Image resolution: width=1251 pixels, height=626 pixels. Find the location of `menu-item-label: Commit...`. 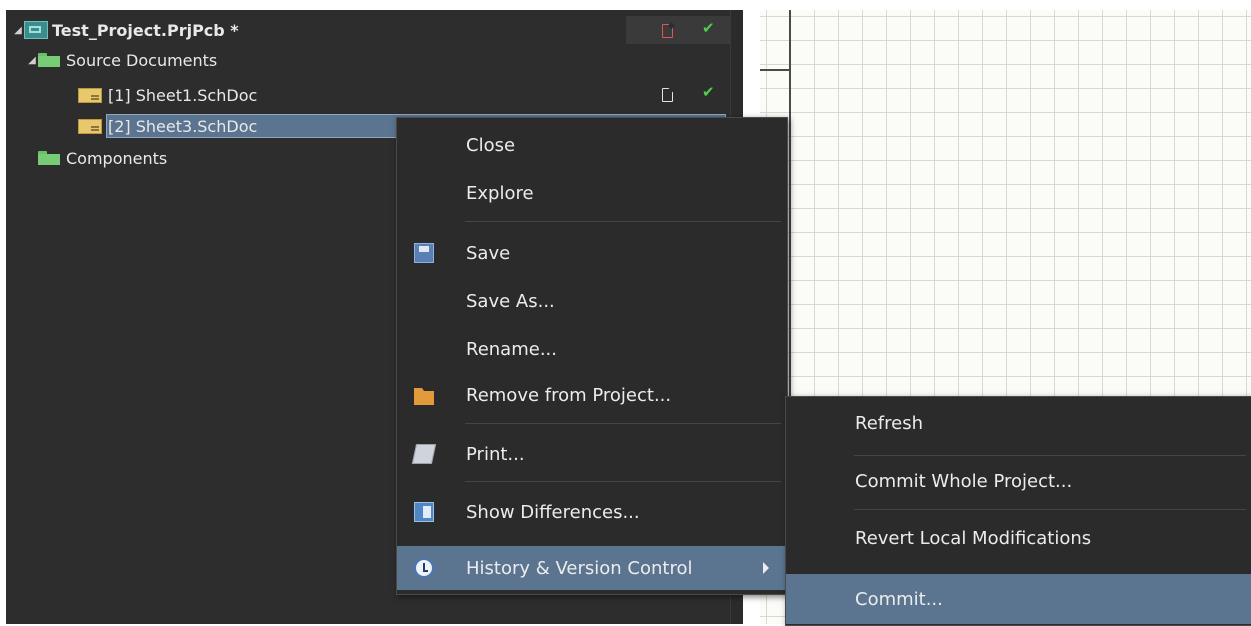

menu-item-label: Commit... is located at coordinates (899, 599).